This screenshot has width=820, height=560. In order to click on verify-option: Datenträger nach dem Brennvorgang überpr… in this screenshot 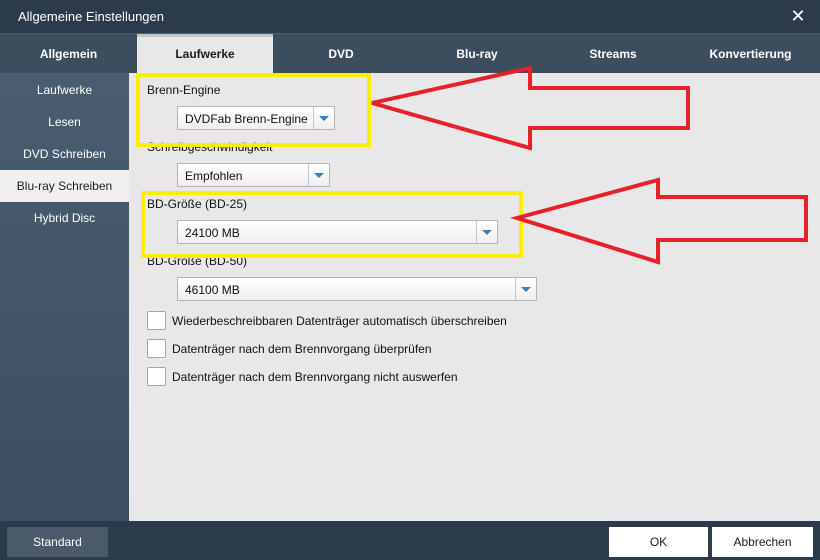, I will do `click(307, 349)`.